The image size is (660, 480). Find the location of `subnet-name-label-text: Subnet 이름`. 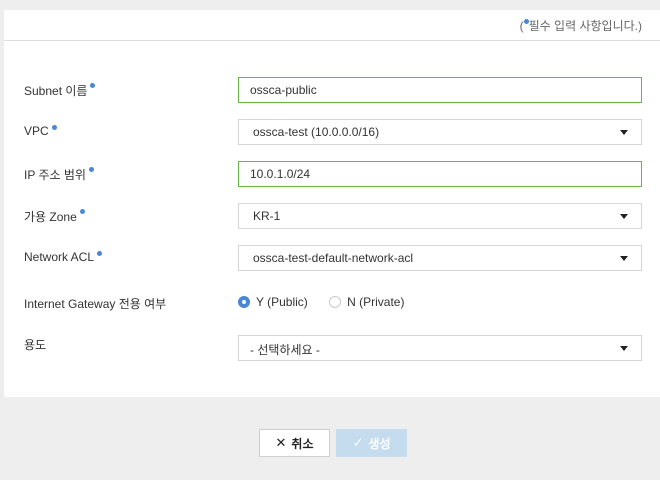

subnet-name-label-text: Subnet 이름 is located at coordinates (56, 91).